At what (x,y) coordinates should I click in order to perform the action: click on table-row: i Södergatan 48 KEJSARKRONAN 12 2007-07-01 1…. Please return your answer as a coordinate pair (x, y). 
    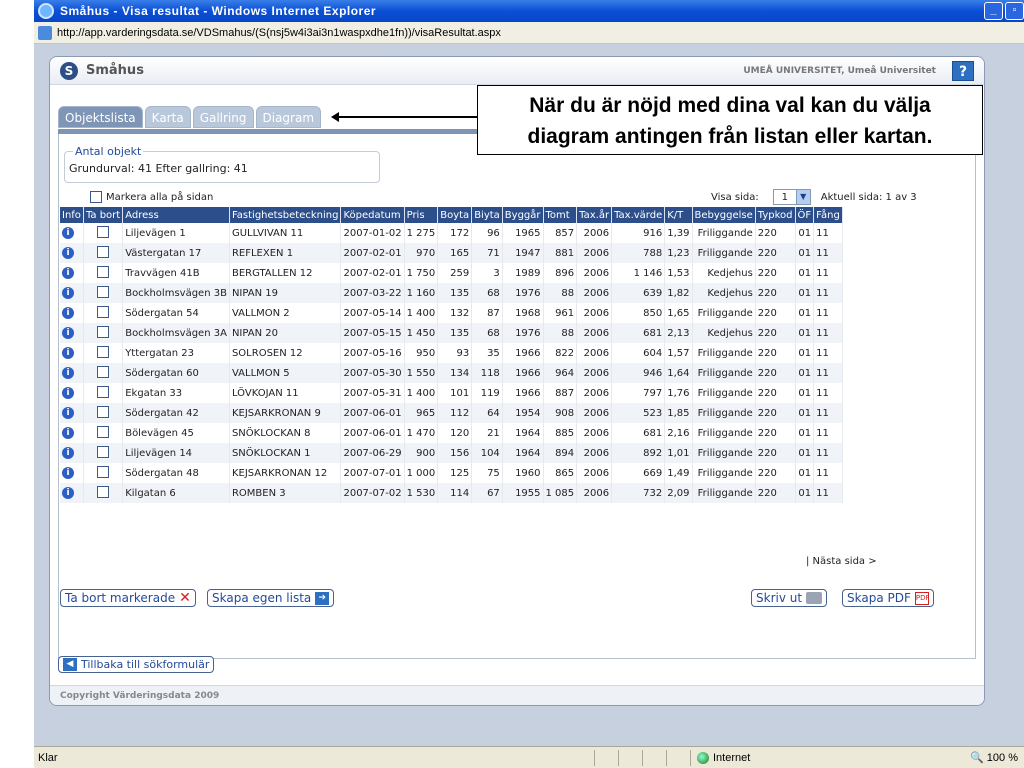
    Looking at the image, I should click on (451, 473).